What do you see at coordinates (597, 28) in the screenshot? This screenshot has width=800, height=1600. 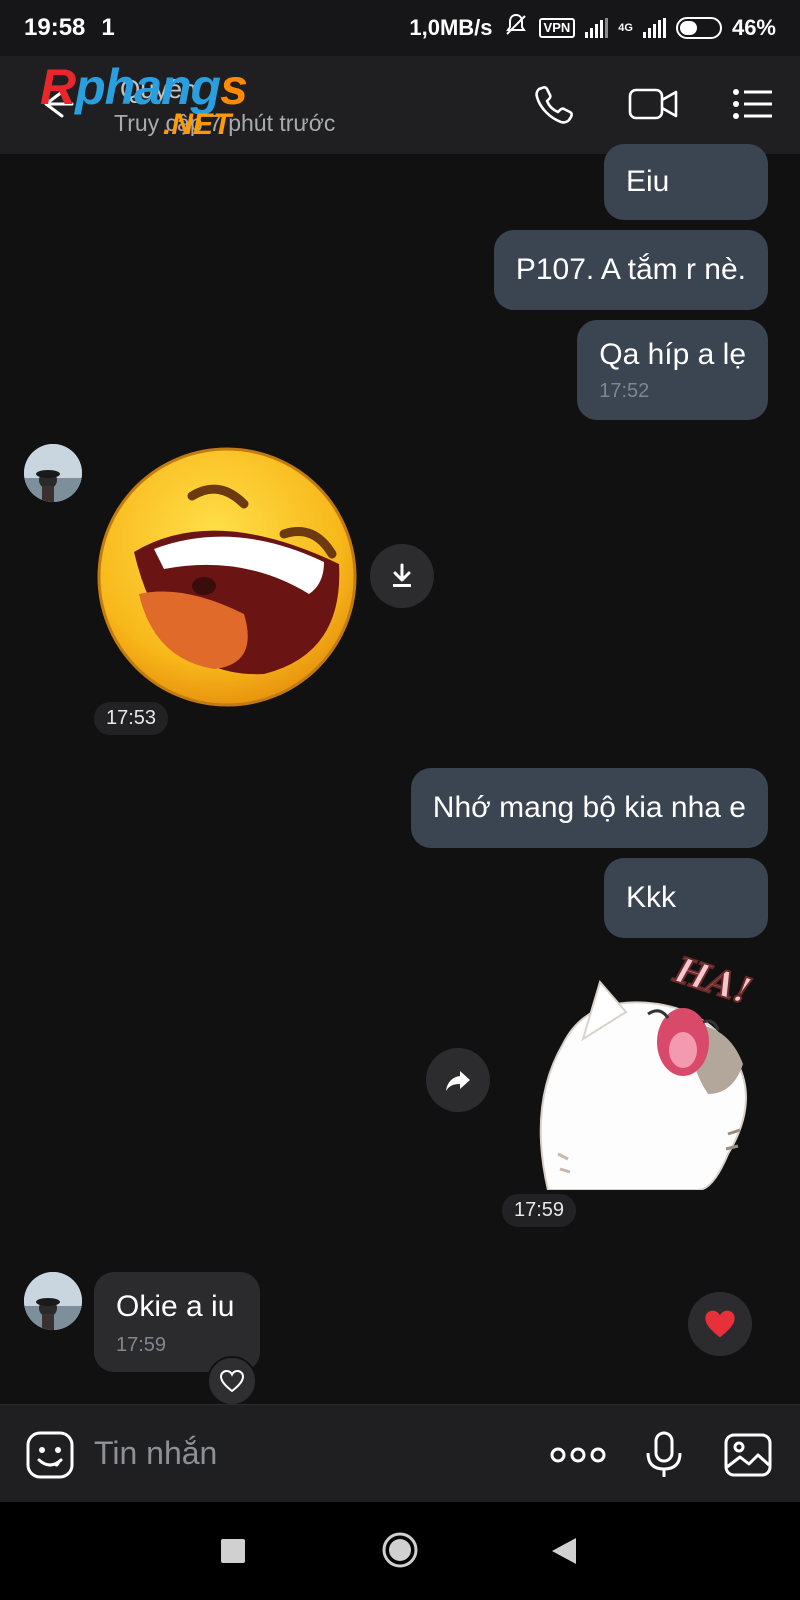 I see `signal-bars-icon` at bounding box center [597, 28].